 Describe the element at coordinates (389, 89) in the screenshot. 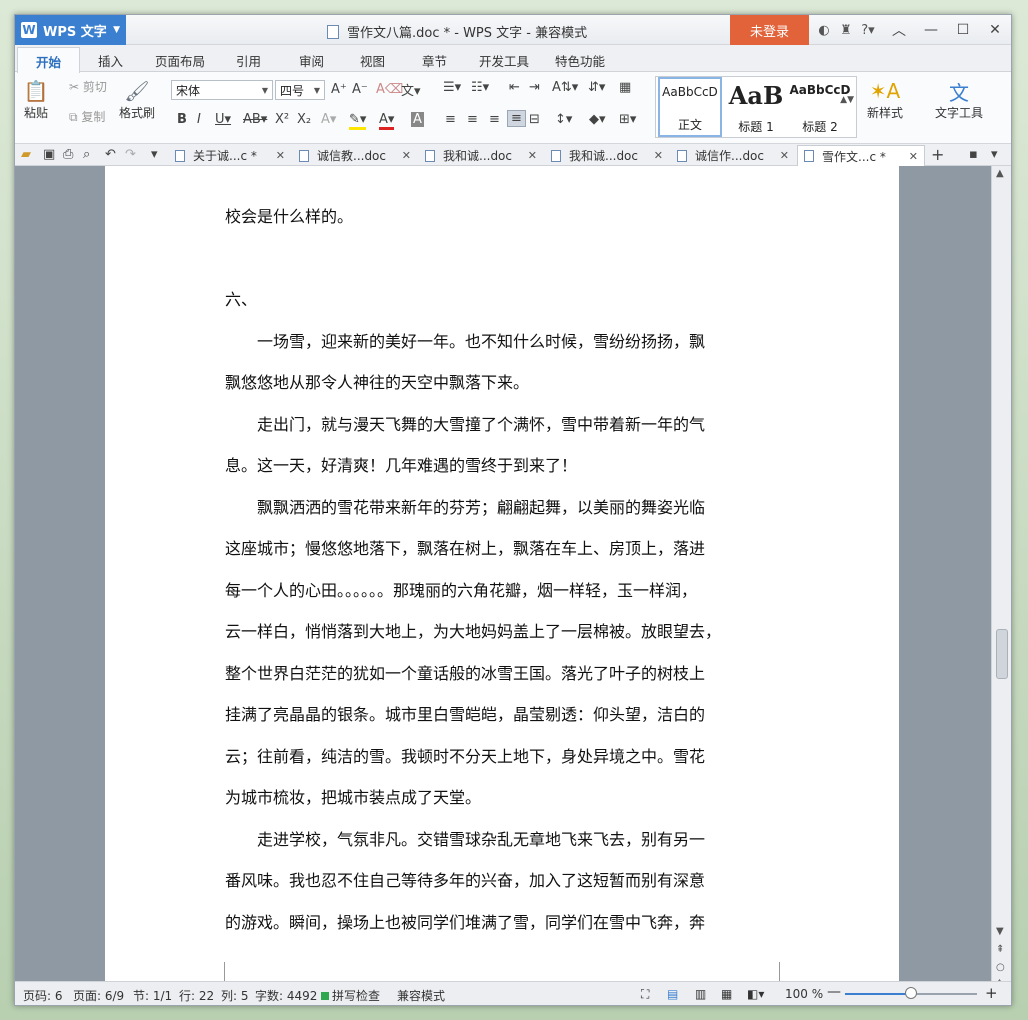

I see `clear-format-icon: A⌫` at that location.